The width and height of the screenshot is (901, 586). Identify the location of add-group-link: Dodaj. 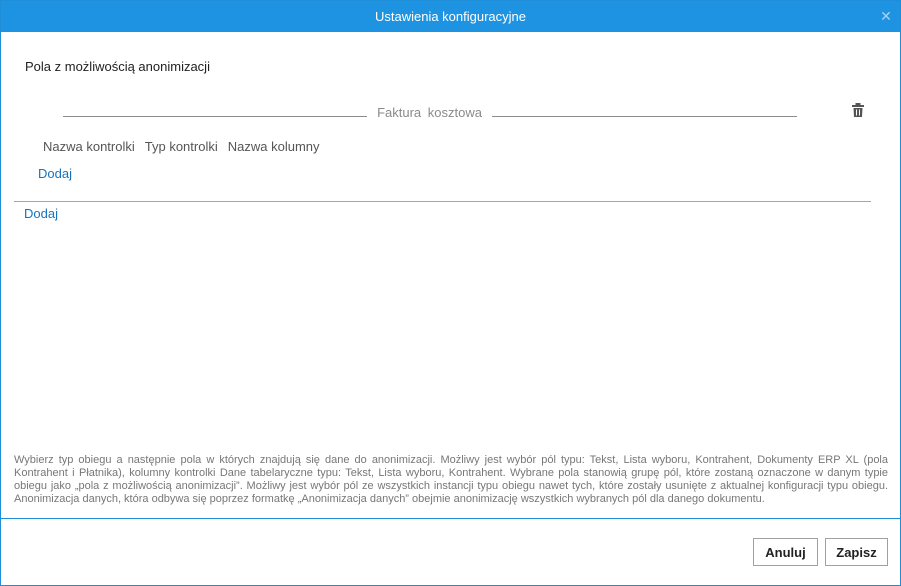
(41, 213).